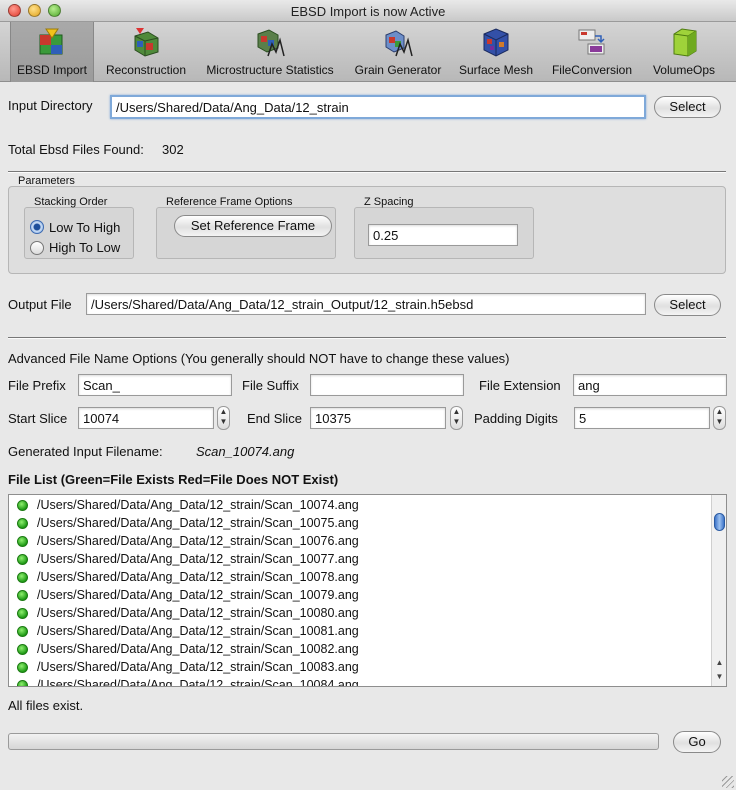 The image size is (736, 790). I want to click on total-files-label: Total Ebsd Files Found:, so click(76, 149).